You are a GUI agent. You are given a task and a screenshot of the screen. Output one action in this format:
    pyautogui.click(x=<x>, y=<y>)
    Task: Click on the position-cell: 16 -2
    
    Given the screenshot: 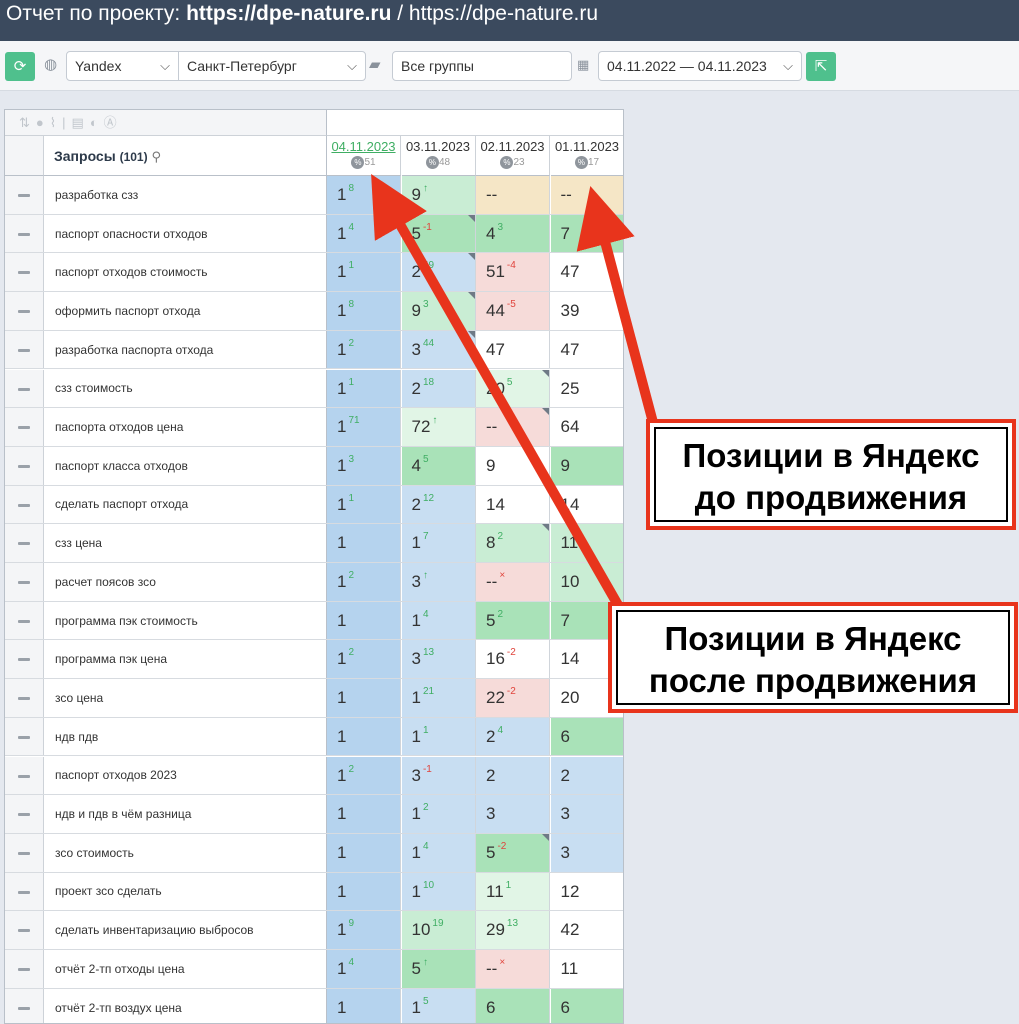 What is the action you would take?
    pyautogui.click(x=513, y=659)
    